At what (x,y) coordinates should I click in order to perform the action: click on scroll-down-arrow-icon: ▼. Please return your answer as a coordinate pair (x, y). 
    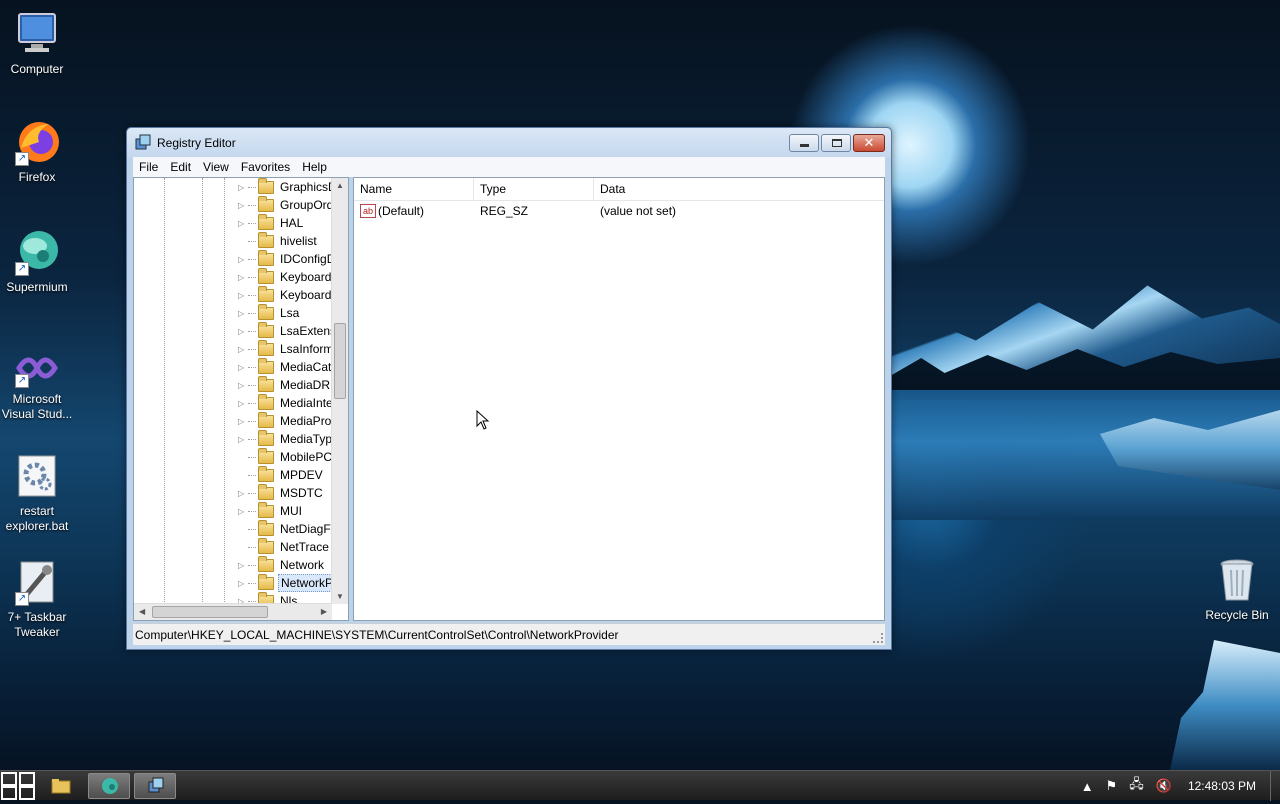
    Looking at the image, I should click on (340, 596).